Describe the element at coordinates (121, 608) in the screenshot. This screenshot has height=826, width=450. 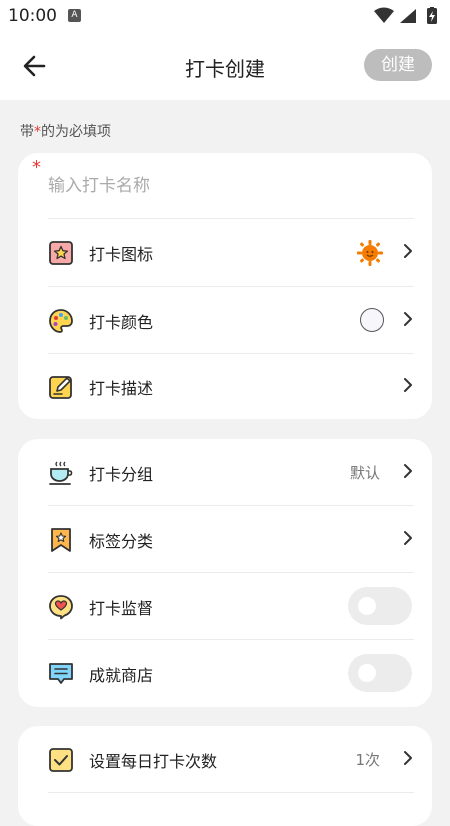
I see `row-label: 打卡监督` at that location.